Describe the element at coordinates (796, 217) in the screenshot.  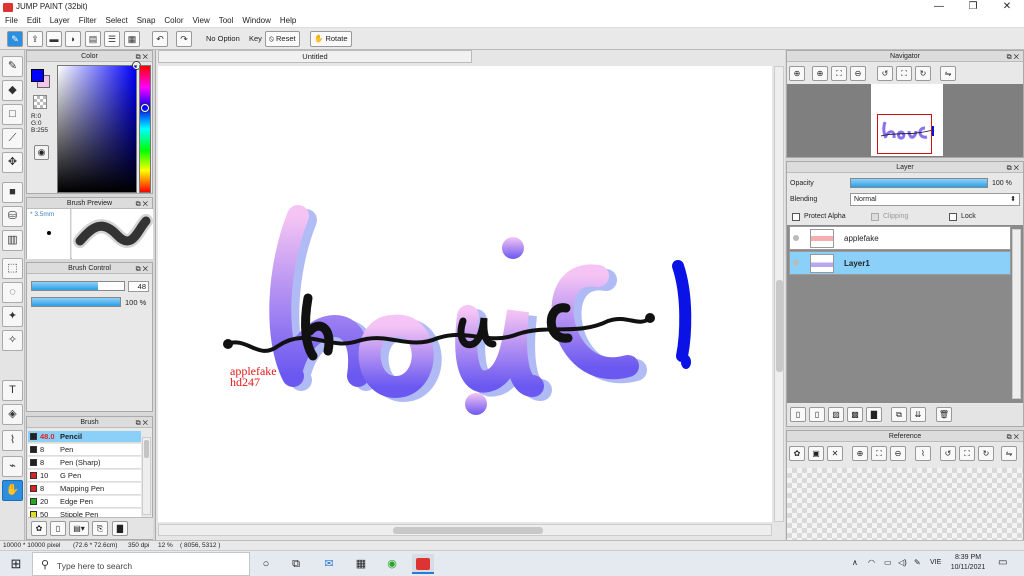
I see `protect-alpha-checkbox` at that location.